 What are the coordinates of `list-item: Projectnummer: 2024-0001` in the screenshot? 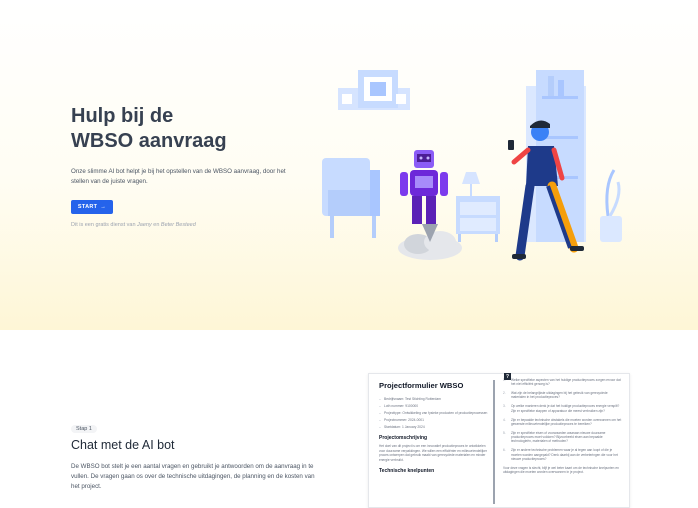 It's located at (435, 420).